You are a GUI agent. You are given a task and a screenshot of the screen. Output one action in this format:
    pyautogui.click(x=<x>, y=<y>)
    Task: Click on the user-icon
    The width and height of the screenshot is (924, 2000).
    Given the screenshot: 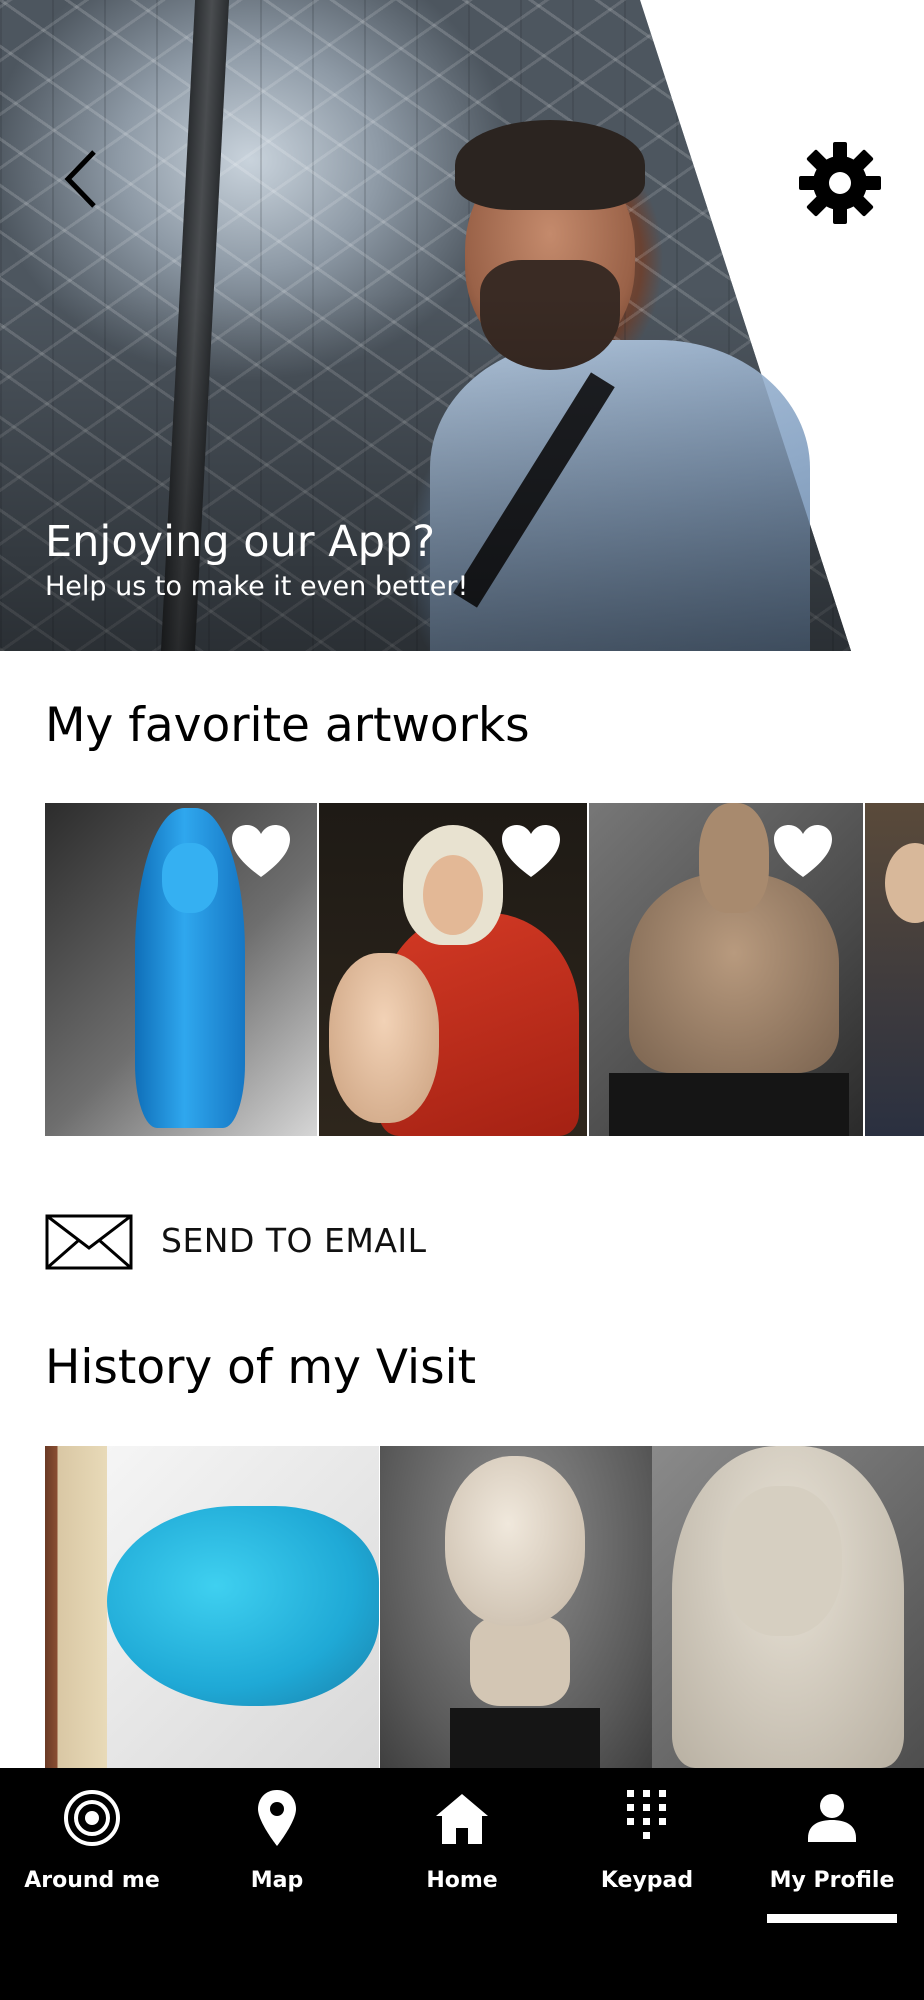 What is the action you would take?
    pyautogui.click(x=832, y=1818)
    